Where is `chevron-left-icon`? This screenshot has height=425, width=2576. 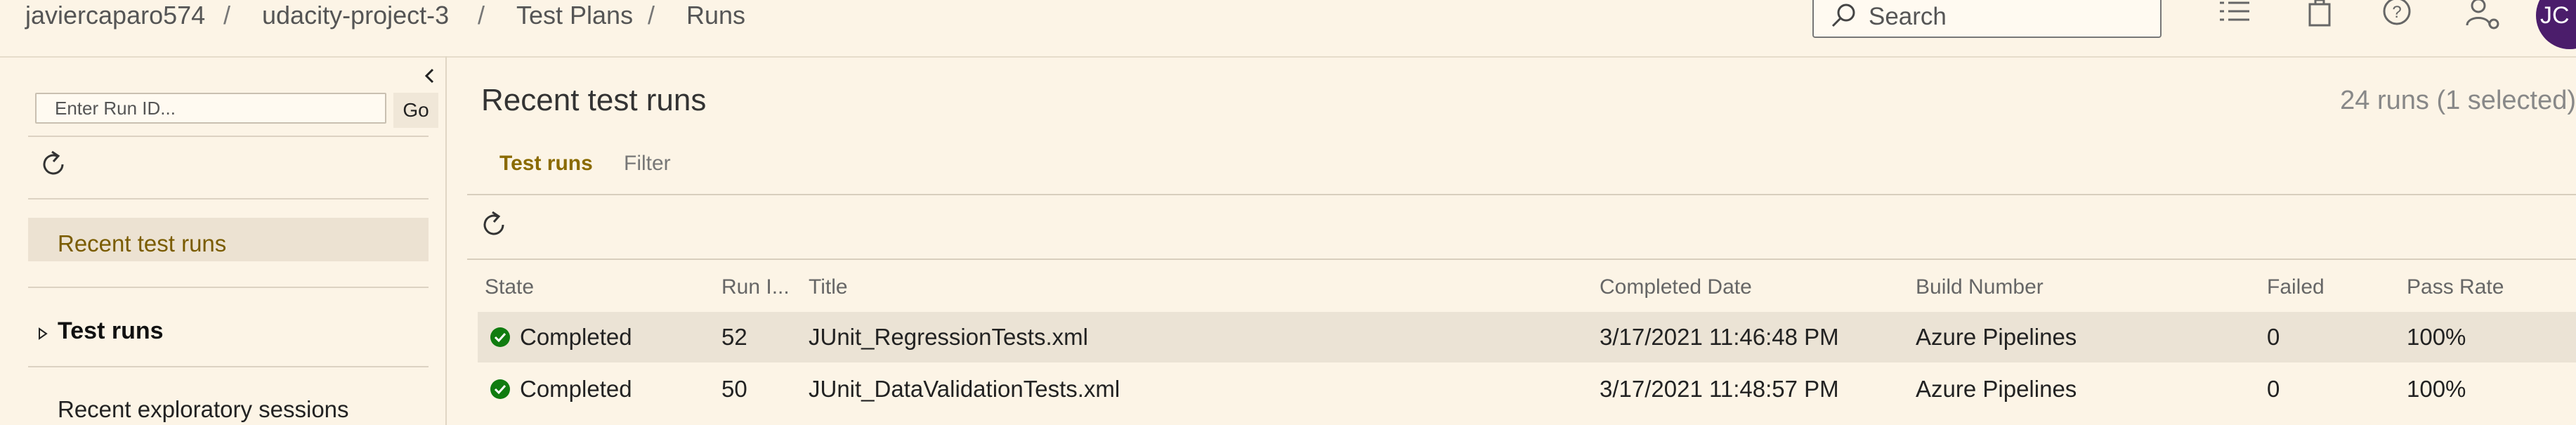 chevron-left-icon is located at coordinates (430, 75).